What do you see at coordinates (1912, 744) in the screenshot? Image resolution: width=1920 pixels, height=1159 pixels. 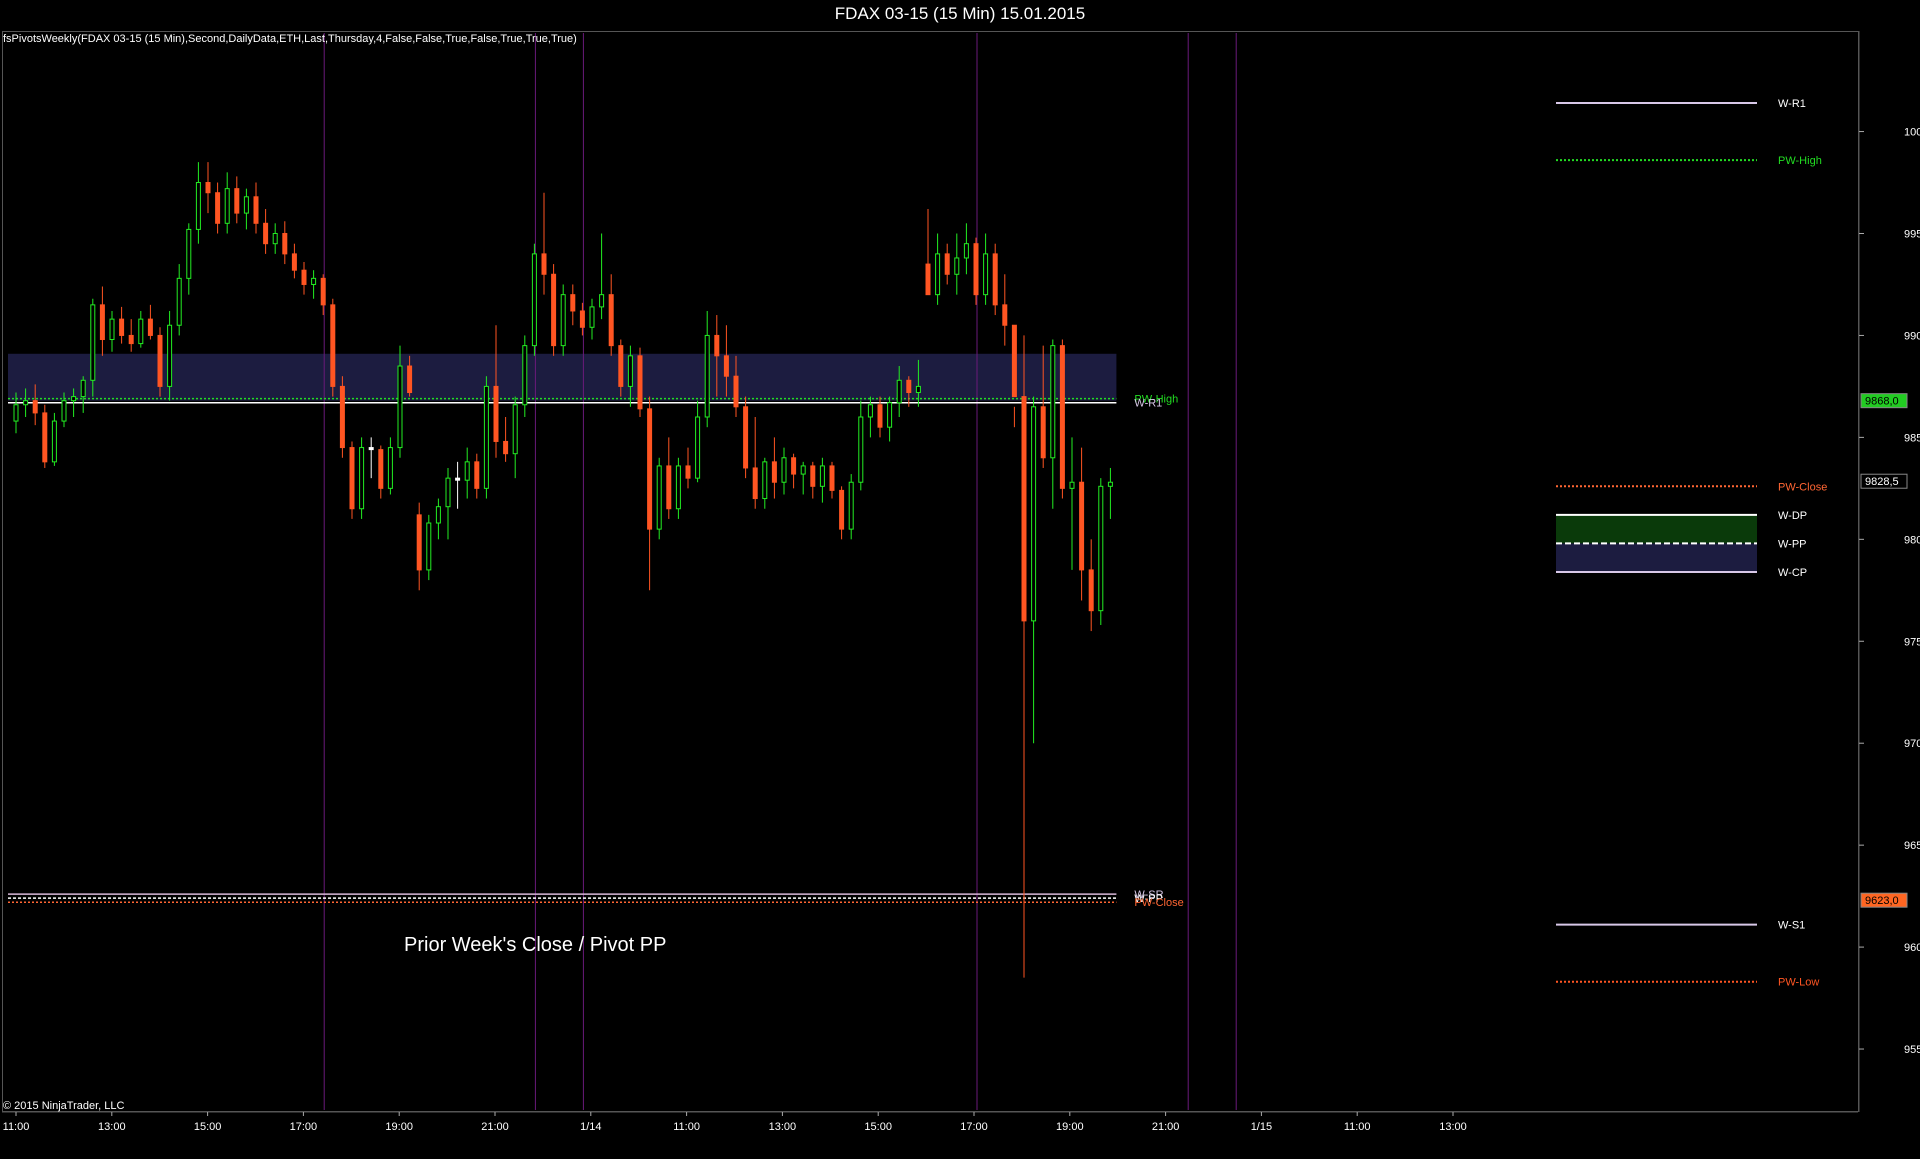 I see `y-tick-label: 9700,0` at bounding box center [1912, 744].